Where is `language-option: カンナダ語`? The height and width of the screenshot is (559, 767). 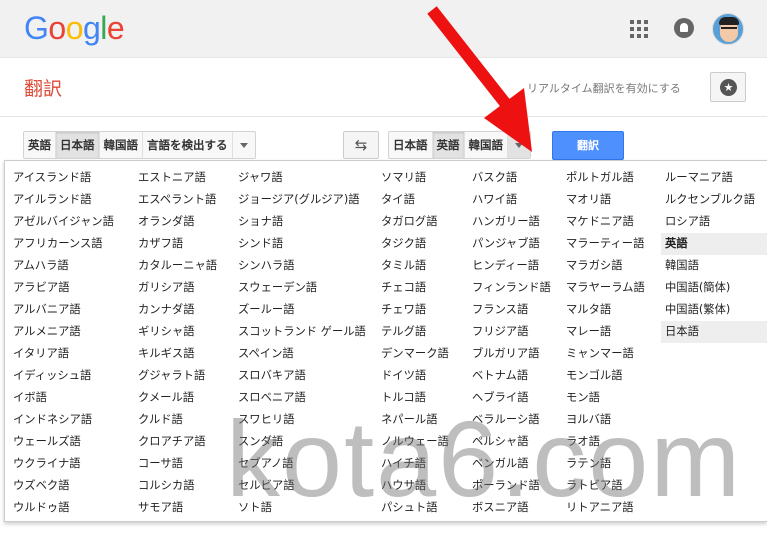
language-option: カンナダ語 is located at coordinates (175, 310).